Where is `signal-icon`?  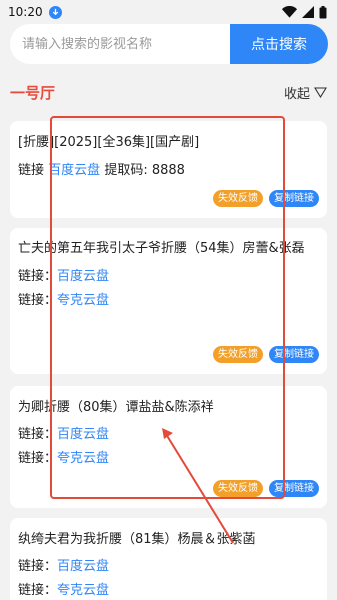 signal-icon is located at coordinates (308, 12).